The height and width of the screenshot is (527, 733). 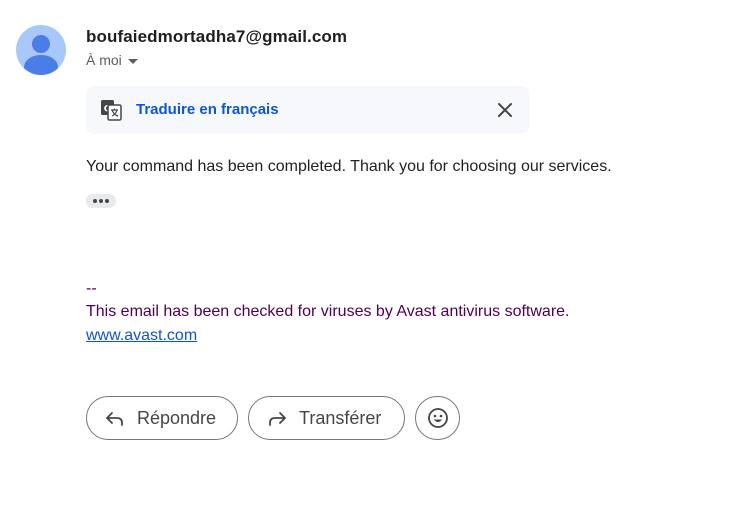 I want to click on reply-icon, so click(x=114, y=419).